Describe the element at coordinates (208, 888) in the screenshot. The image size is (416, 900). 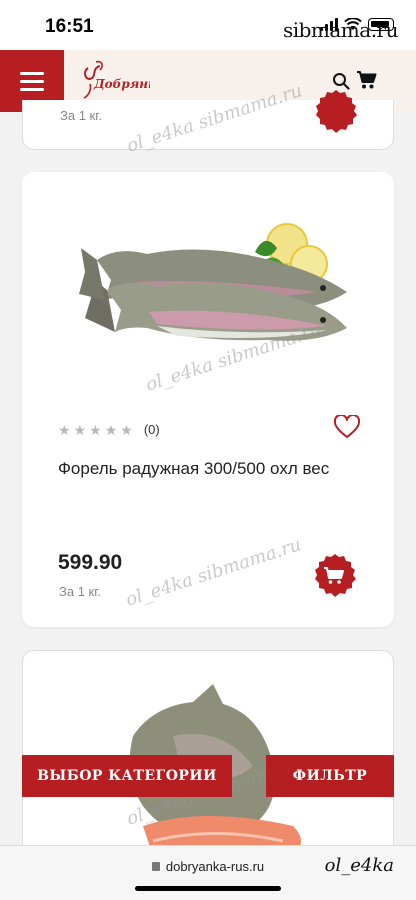
I see `home-indicator` at that location.